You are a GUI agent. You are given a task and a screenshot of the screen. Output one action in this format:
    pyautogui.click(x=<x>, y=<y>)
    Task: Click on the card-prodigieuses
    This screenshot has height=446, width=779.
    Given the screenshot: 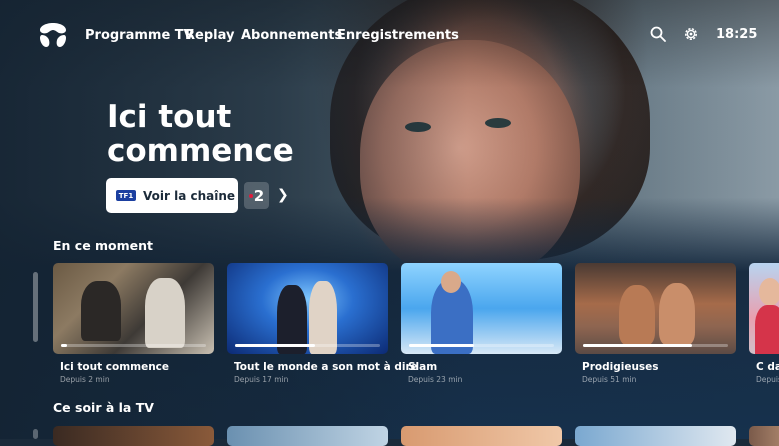 What is the action you would take?
    pyautogui.click(x=655, y=308)
    